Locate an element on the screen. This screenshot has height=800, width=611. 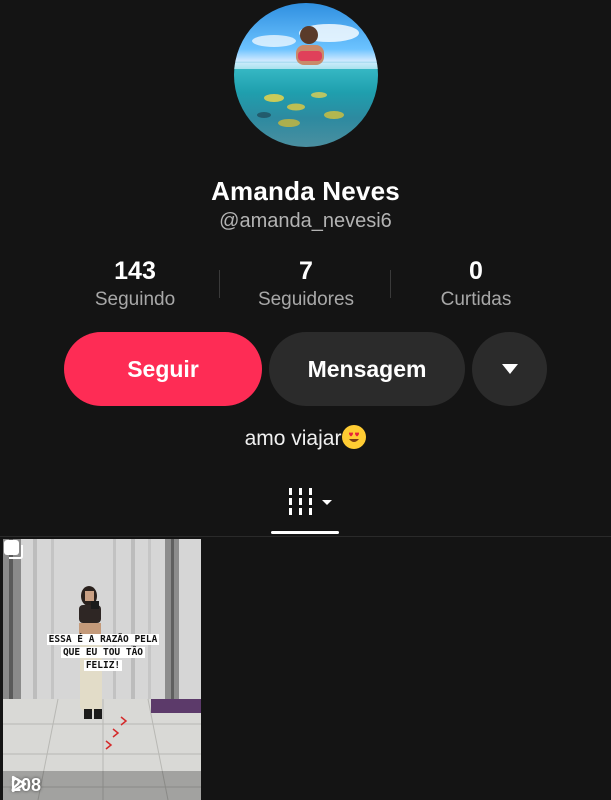
stat-following: 143 Seguindo is located at coordinates (135, 284).